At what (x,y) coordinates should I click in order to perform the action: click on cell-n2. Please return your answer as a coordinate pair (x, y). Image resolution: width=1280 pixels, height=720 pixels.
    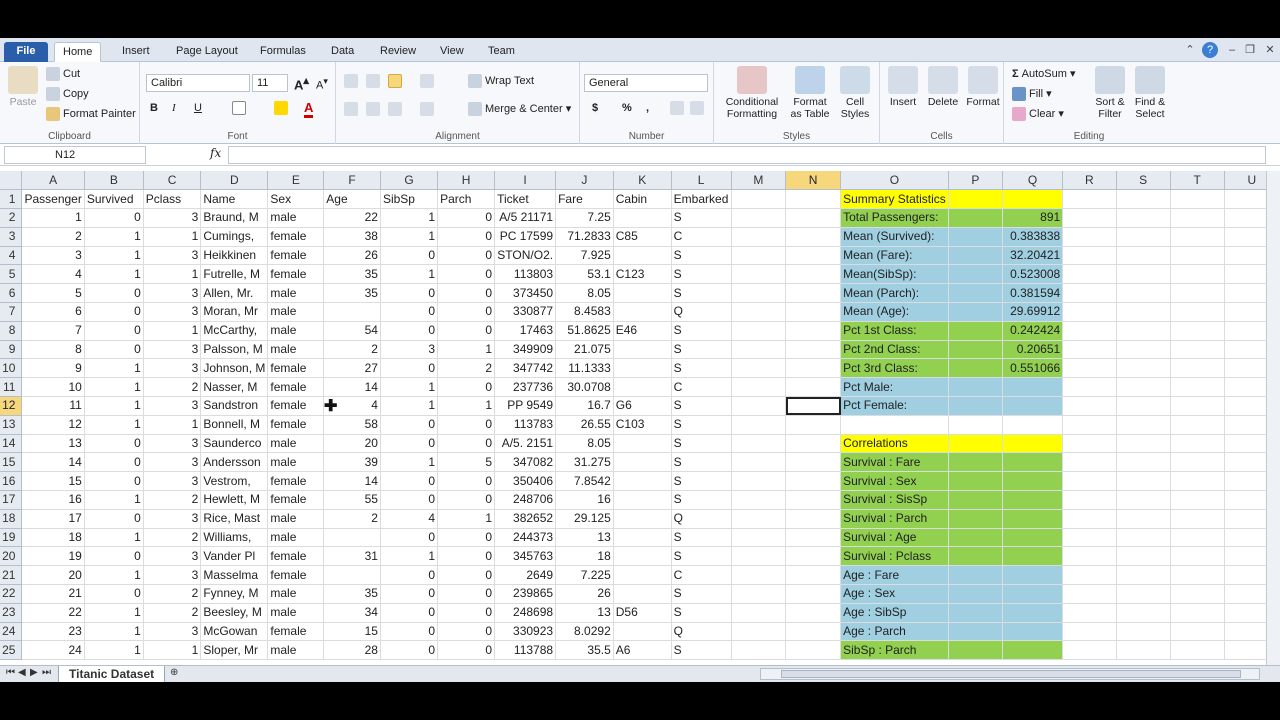
    Looking at the image, I should click on (813, 218).